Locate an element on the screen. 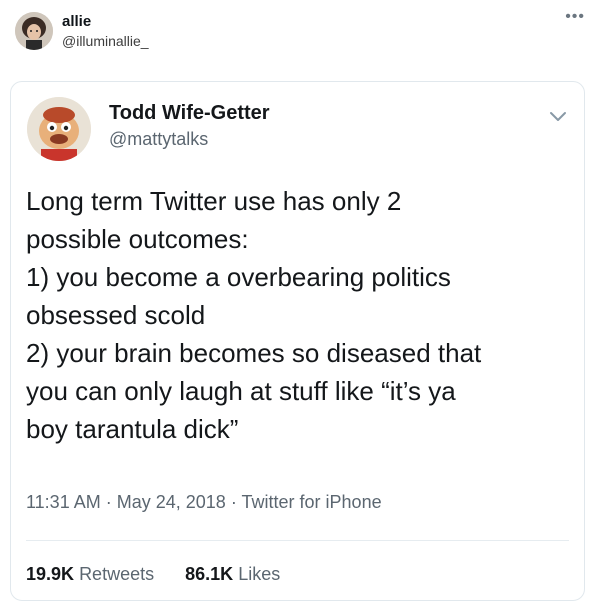  quoted-username: @mattytalks is located at coordinates (158, 139).